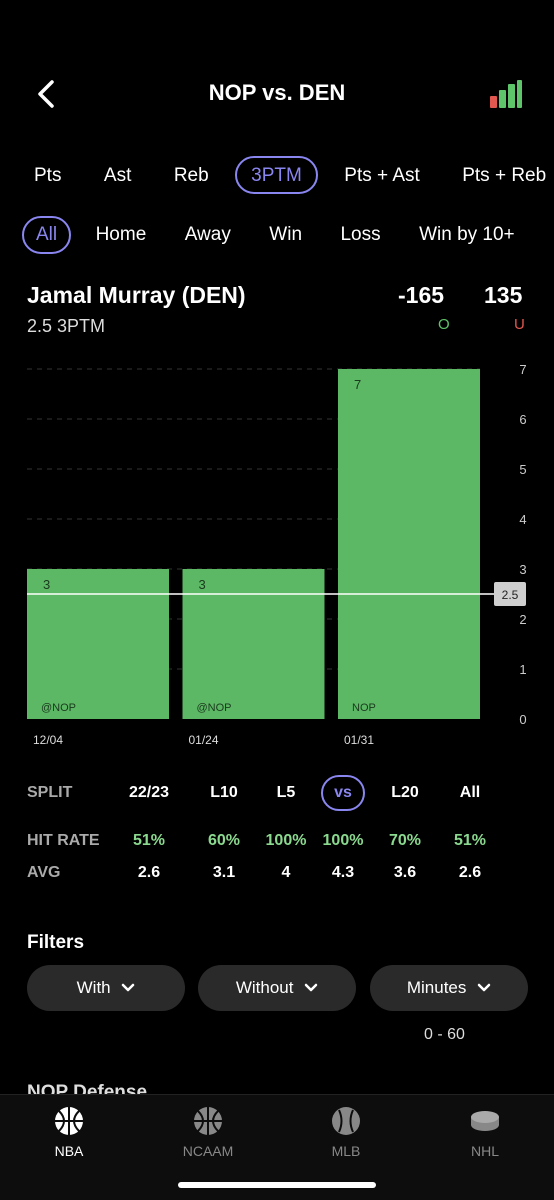 The width and height of the screenshot is (554, 1200). I want to click on x-tick-label: 01/31, so click(359, 740).